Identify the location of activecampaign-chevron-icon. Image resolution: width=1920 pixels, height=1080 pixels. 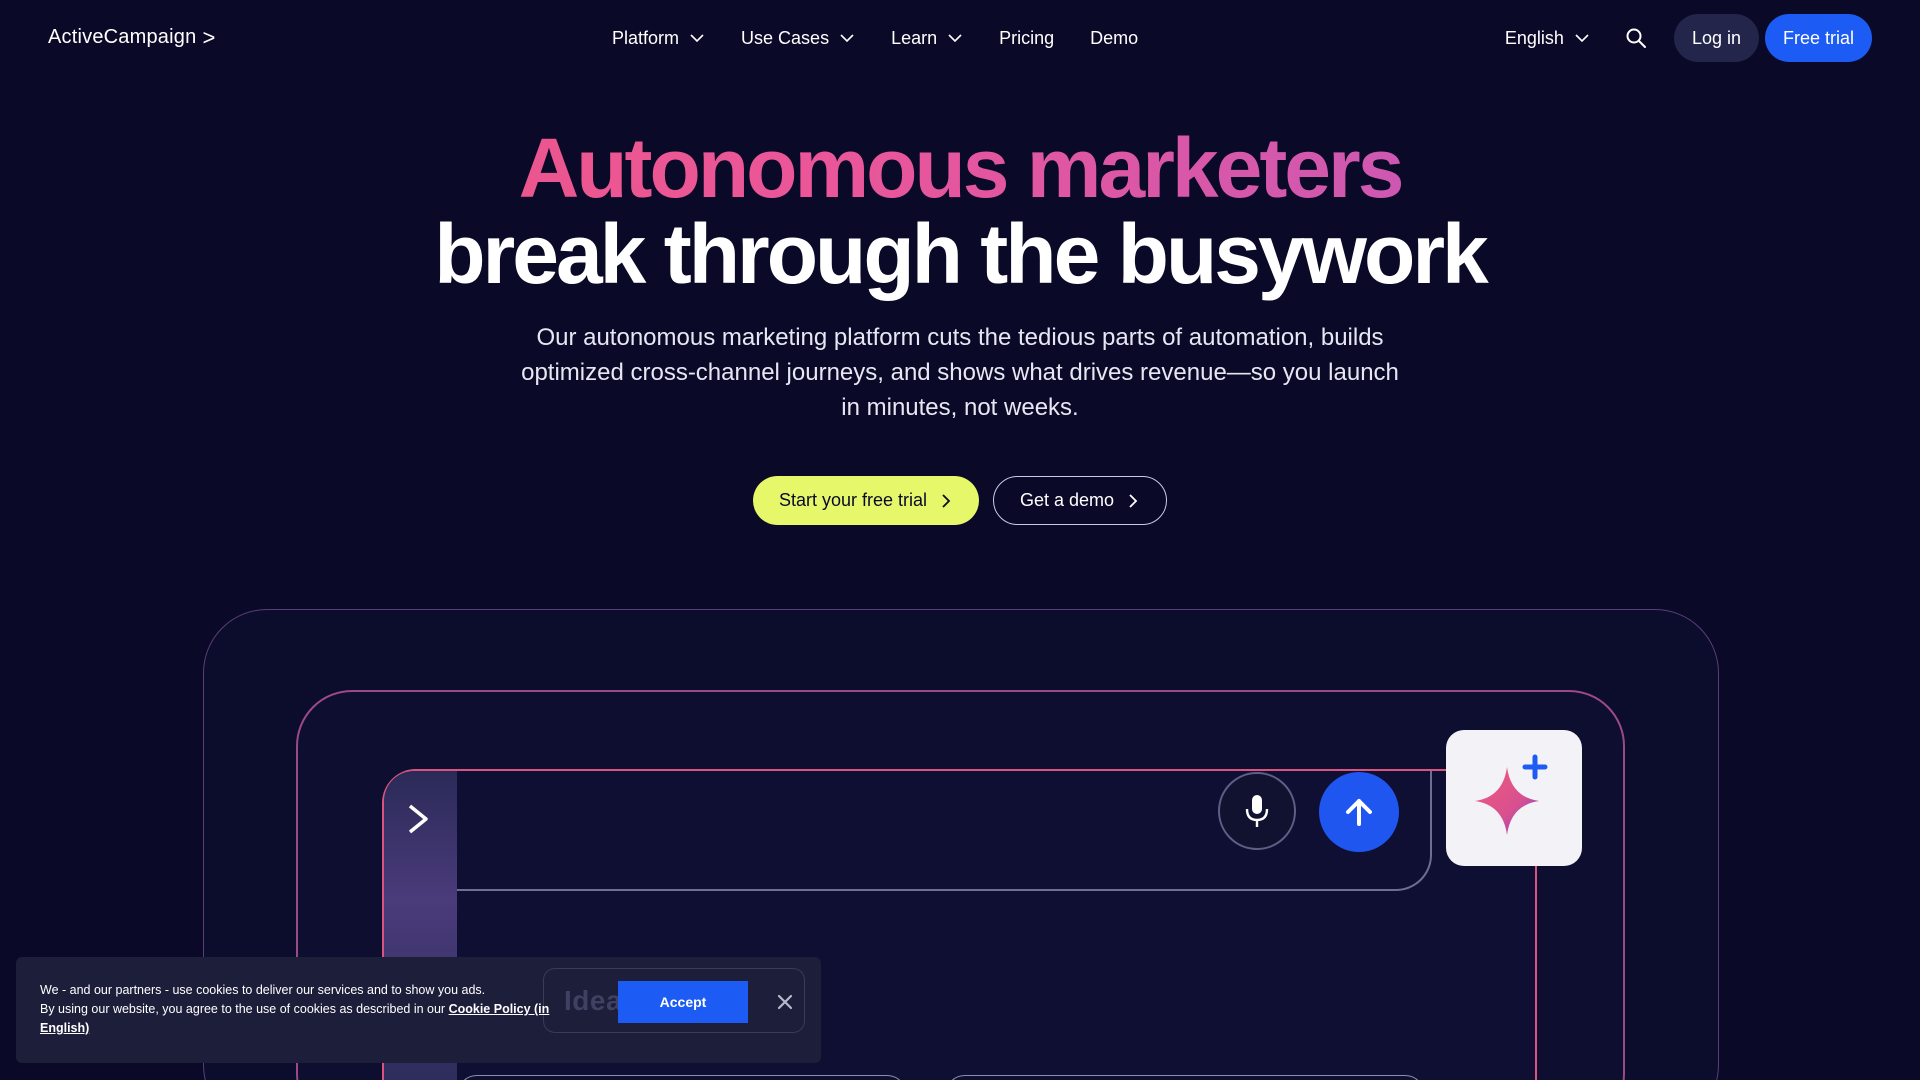
(418, 819).